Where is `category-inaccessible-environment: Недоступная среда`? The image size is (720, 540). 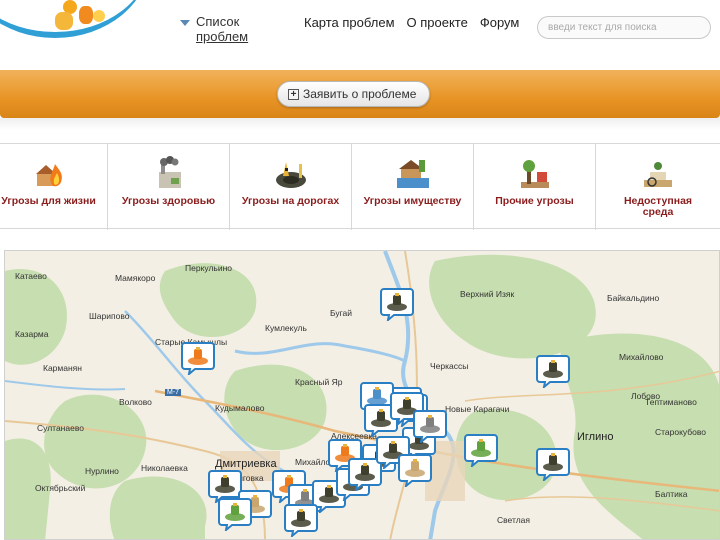
category-inaccessible-environment: Недоступная среда is located at coordinates (658, 187).